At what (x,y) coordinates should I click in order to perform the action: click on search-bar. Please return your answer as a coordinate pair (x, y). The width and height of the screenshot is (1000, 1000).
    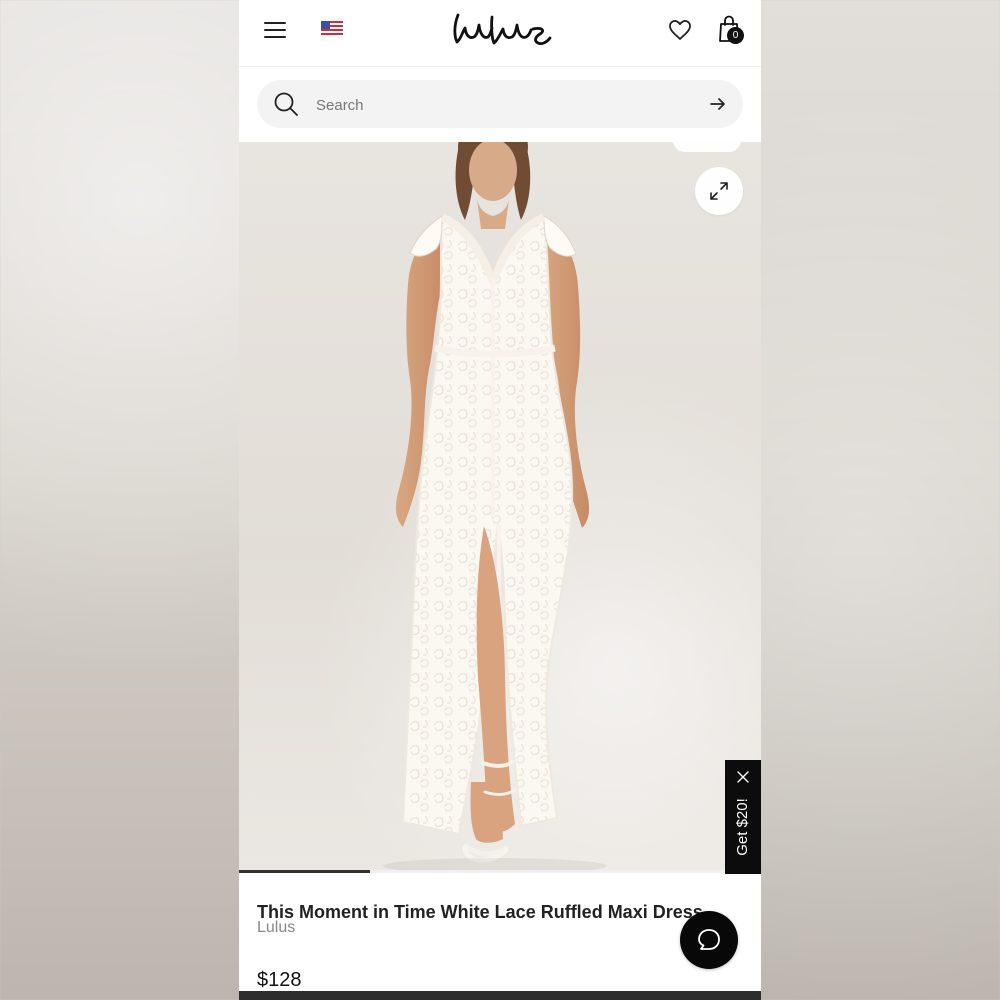
    Looking at the image, I should click on (500, 104).